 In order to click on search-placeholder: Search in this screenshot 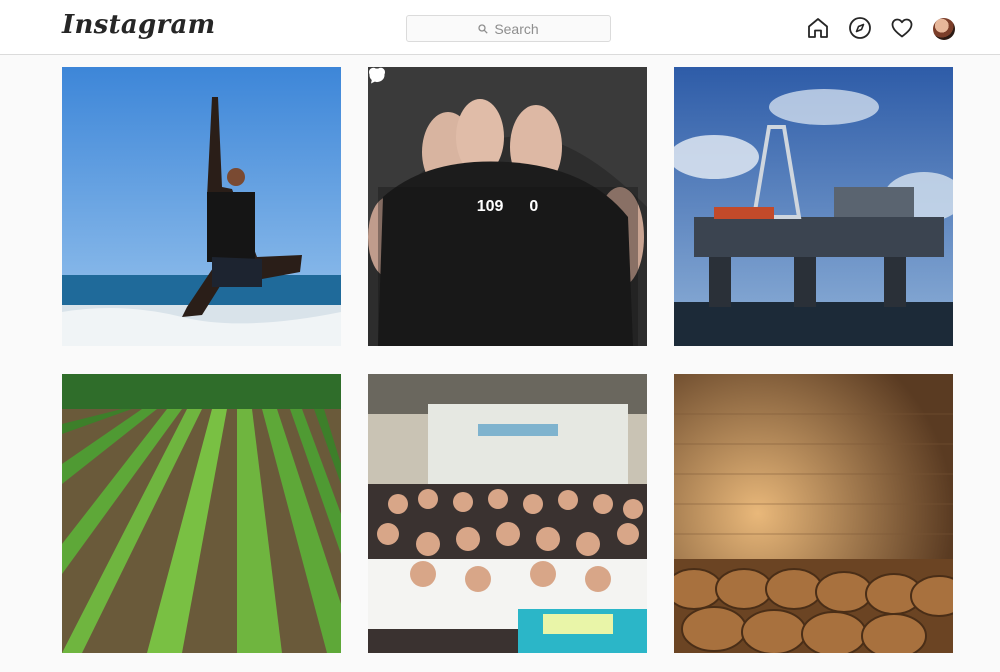, I will do `click(516, 28)`.